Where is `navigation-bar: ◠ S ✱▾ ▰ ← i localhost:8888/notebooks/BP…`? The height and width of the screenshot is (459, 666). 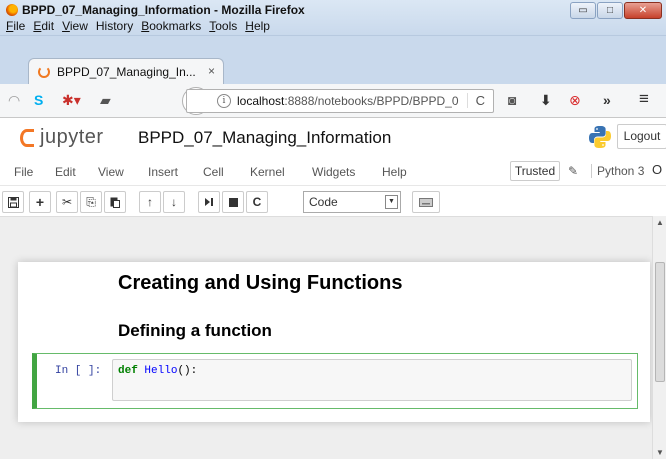 navigation-bar: ◠ S ✱▾ ▰ ← i localhost:8888/notebooks/BP… is located at coordinates (333, 101).